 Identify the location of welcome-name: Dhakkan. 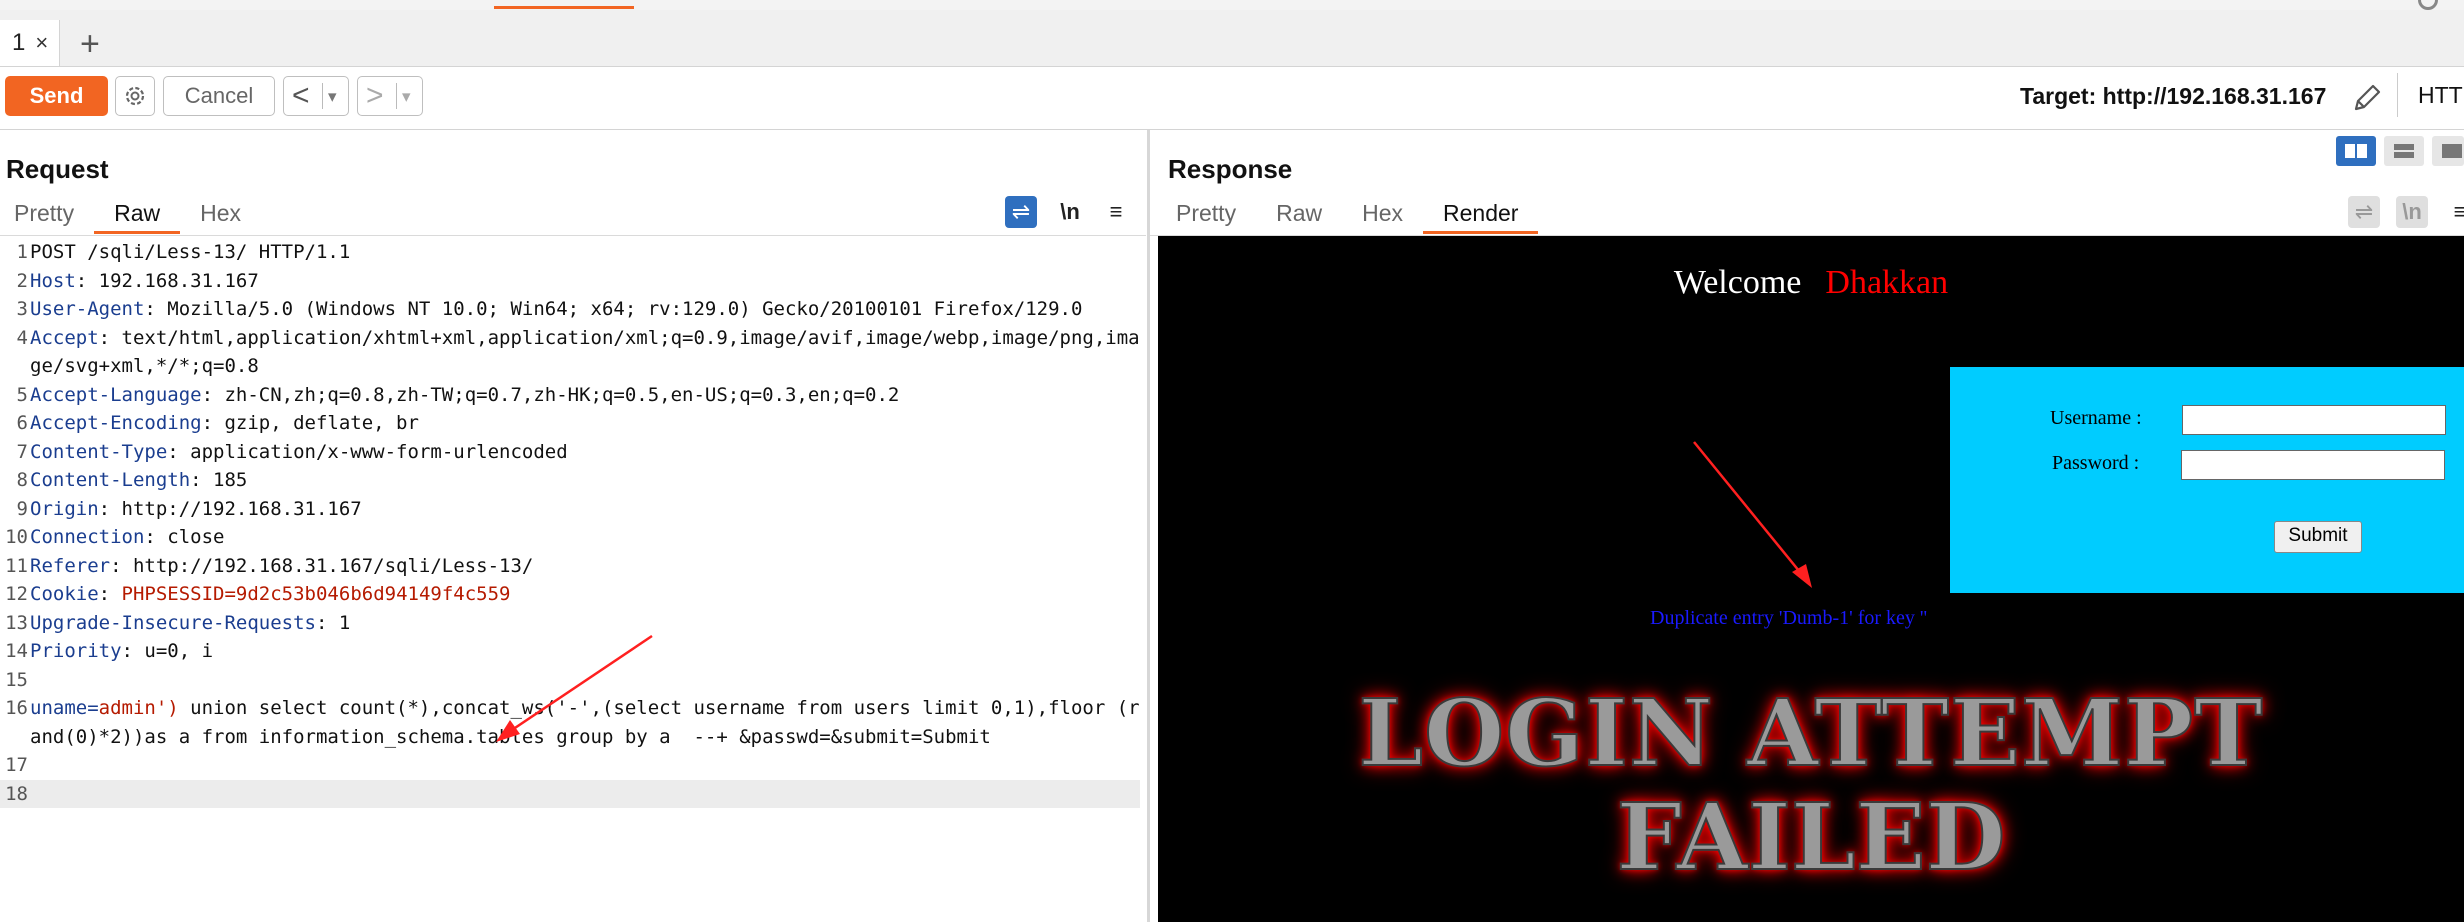
(1887, 282).